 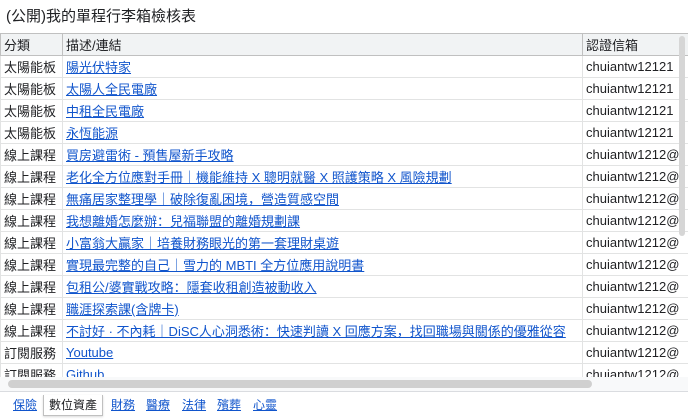 I want to click on header-category: 分類, so click(x=32, y=45).